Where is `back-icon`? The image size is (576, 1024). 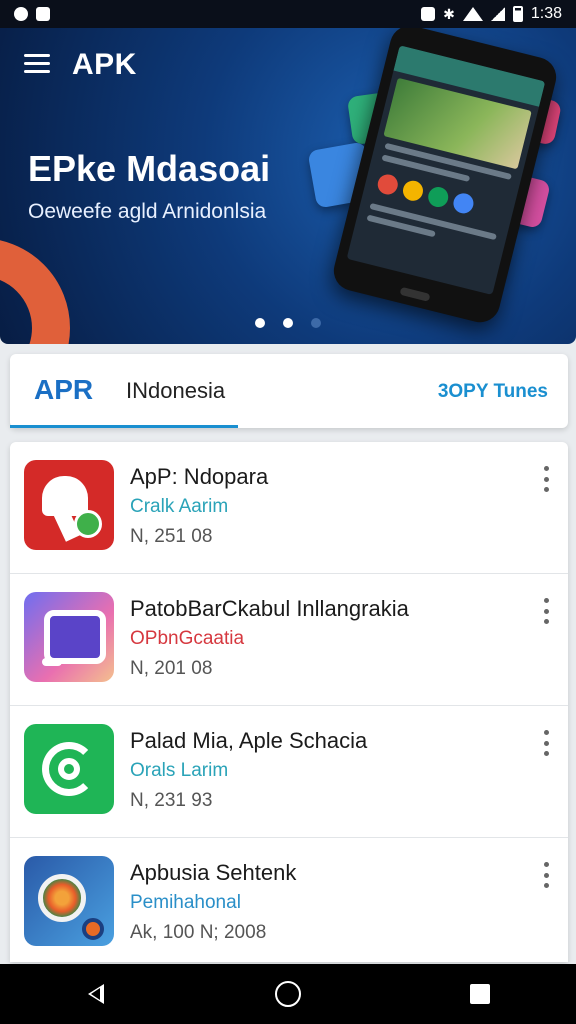 back-icon is located at coordinates (96, 994).